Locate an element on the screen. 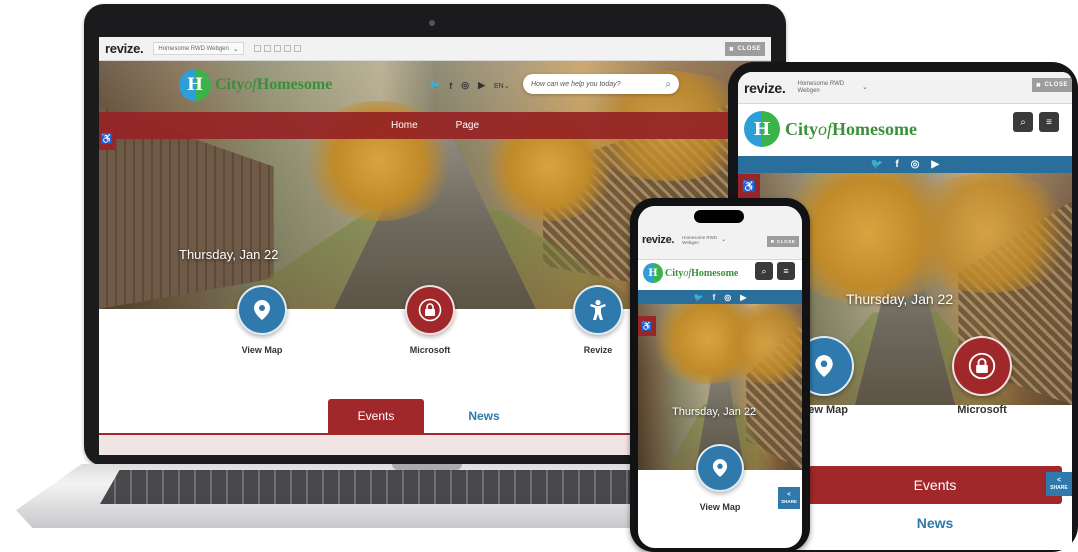 The width and height of the screenshot is (1078, 552). close-icon: ✖ is located at coordinates (1038, 85).